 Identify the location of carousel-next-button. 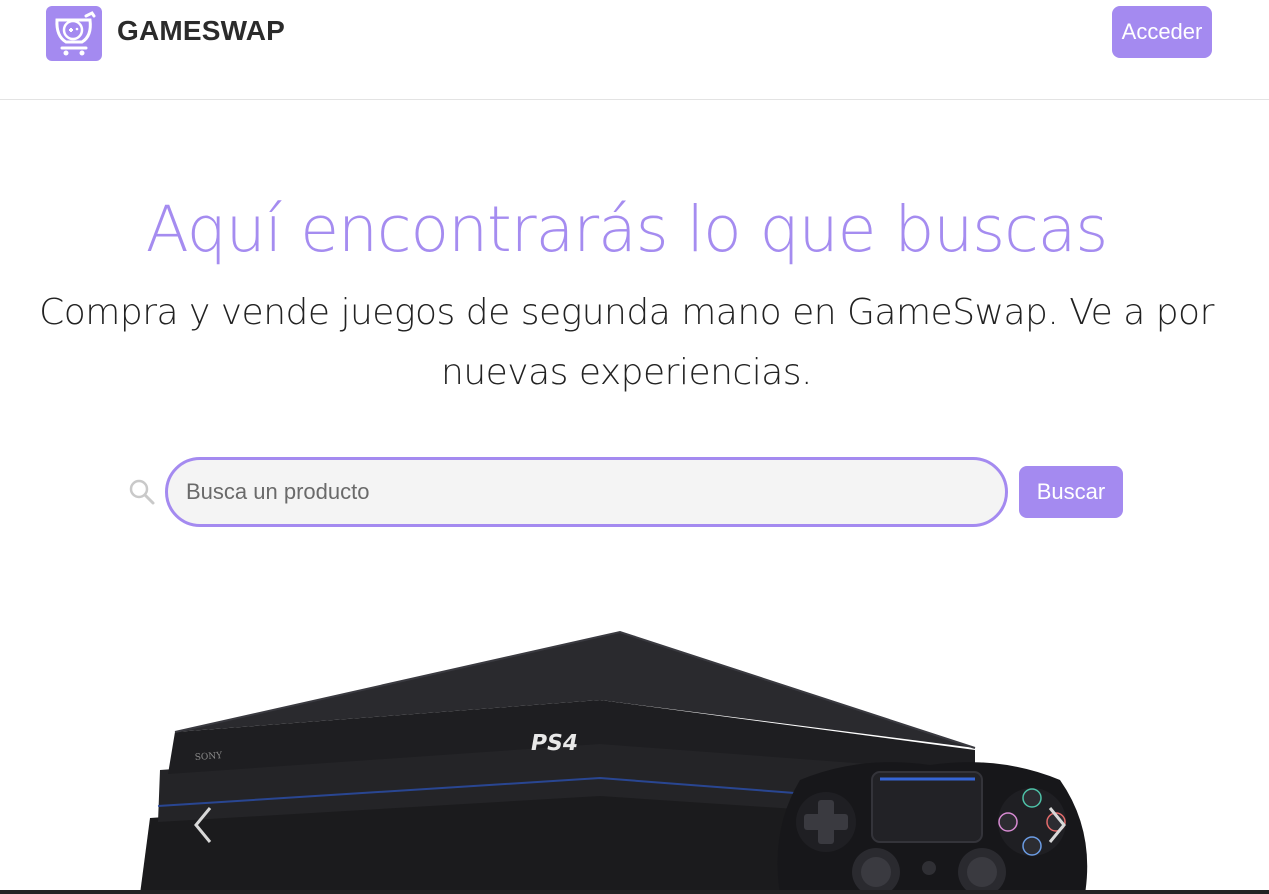
(1056, 825).